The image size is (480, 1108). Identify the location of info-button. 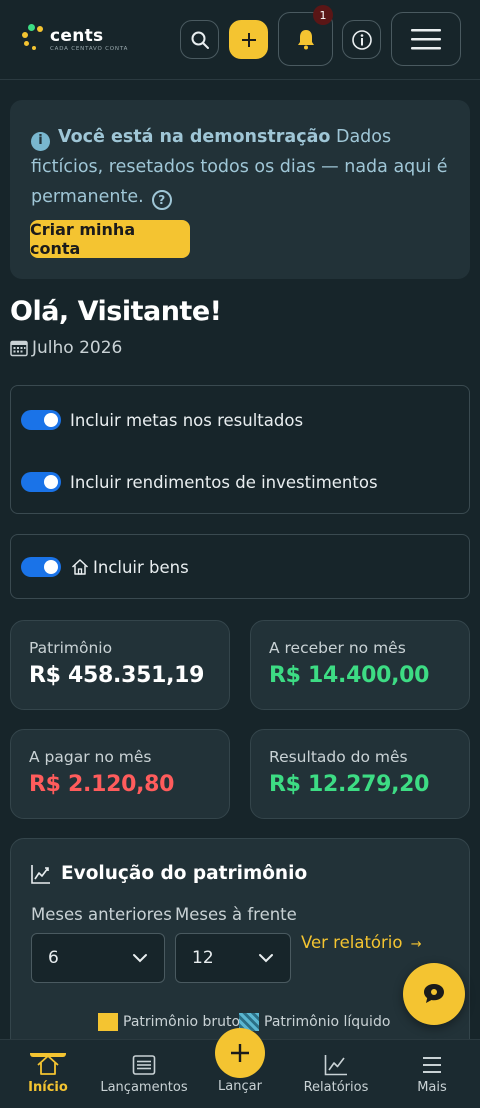
(361, 39).